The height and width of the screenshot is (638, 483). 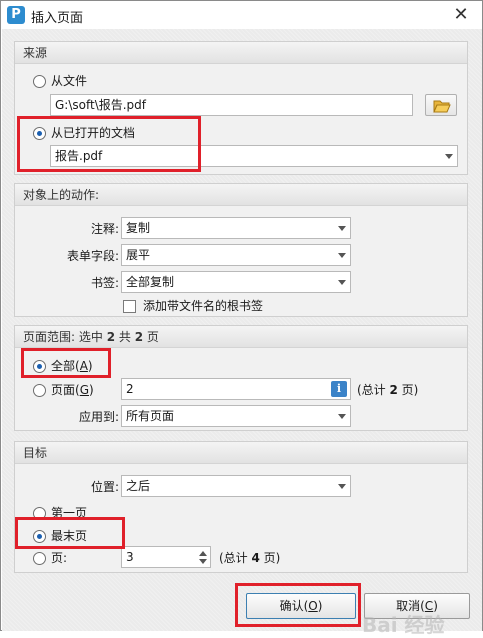 I want to click on bookmark-value: 全部复制, so click(x=150, y=282).